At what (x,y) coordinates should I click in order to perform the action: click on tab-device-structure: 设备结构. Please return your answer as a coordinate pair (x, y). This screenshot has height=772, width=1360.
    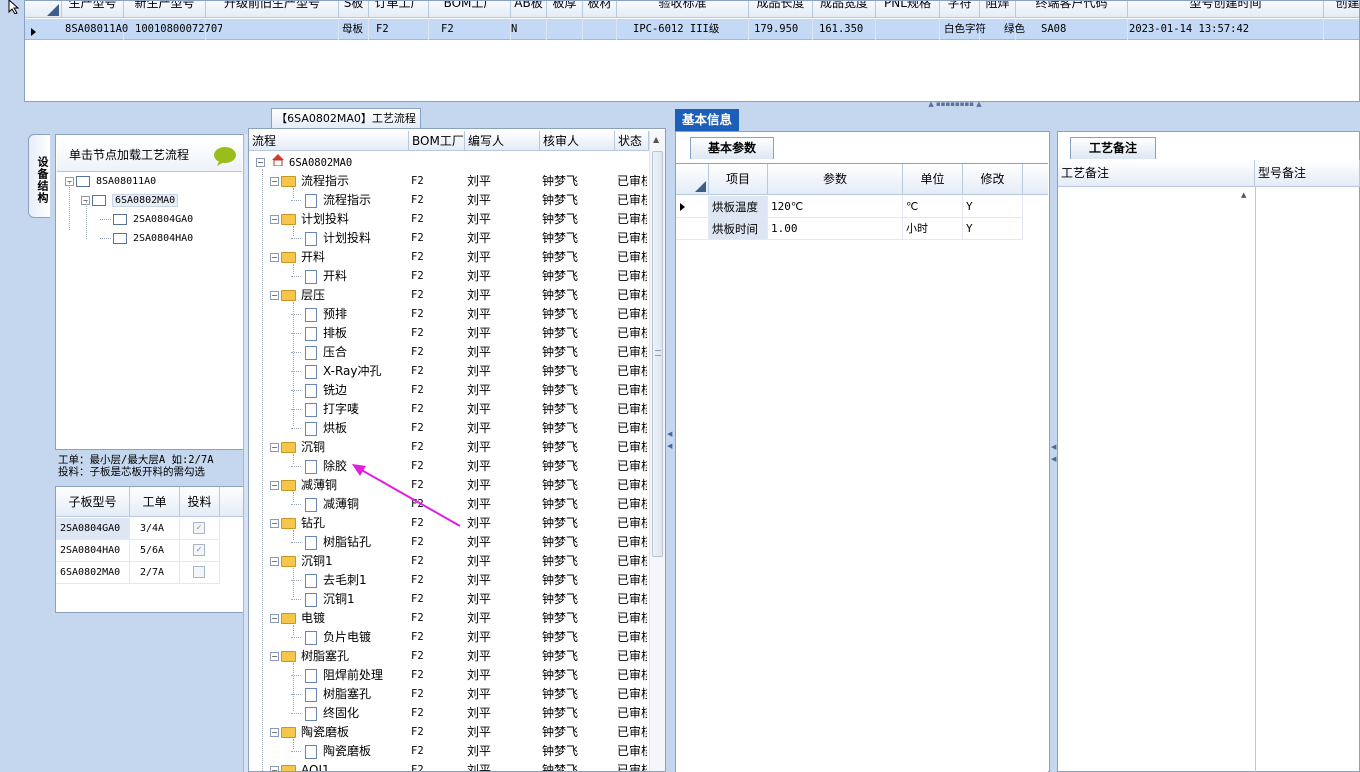
    Looking at the image, I should click on (39, 176).